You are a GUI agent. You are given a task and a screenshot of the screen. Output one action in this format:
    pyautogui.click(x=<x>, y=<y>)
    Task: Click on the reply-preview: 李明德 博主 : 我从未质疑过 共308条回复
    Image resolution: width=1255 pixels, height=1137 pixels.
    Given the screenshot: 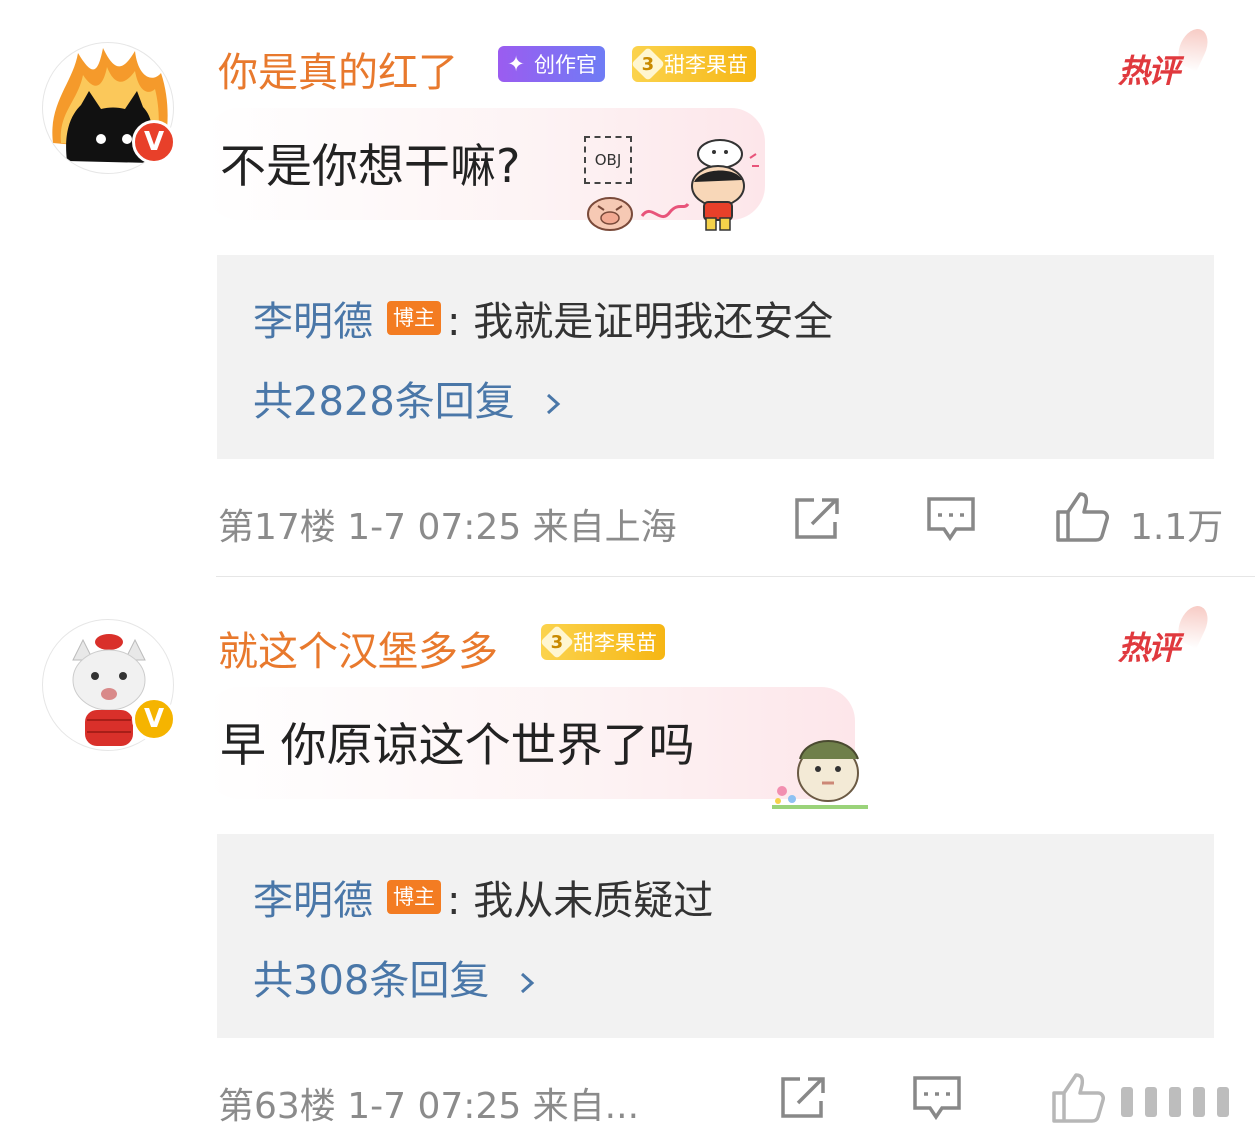 What is the action you would take?
    pyautogui.click(x=715, y=936)
    